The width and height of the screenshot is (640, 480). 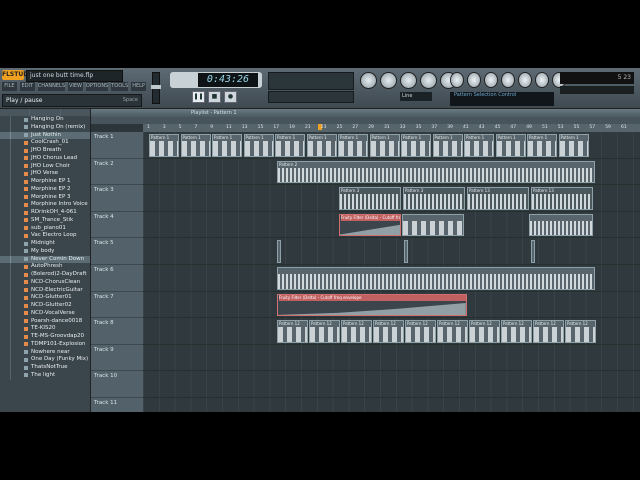 I want to click on browser-file: (Bolerod)2-DayDraft, so click(x=45, y=275).